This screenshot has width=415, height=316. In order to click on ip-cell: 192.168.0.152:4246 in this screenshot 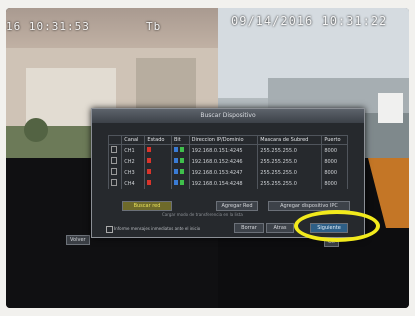, I will do `click(223, 161)`.